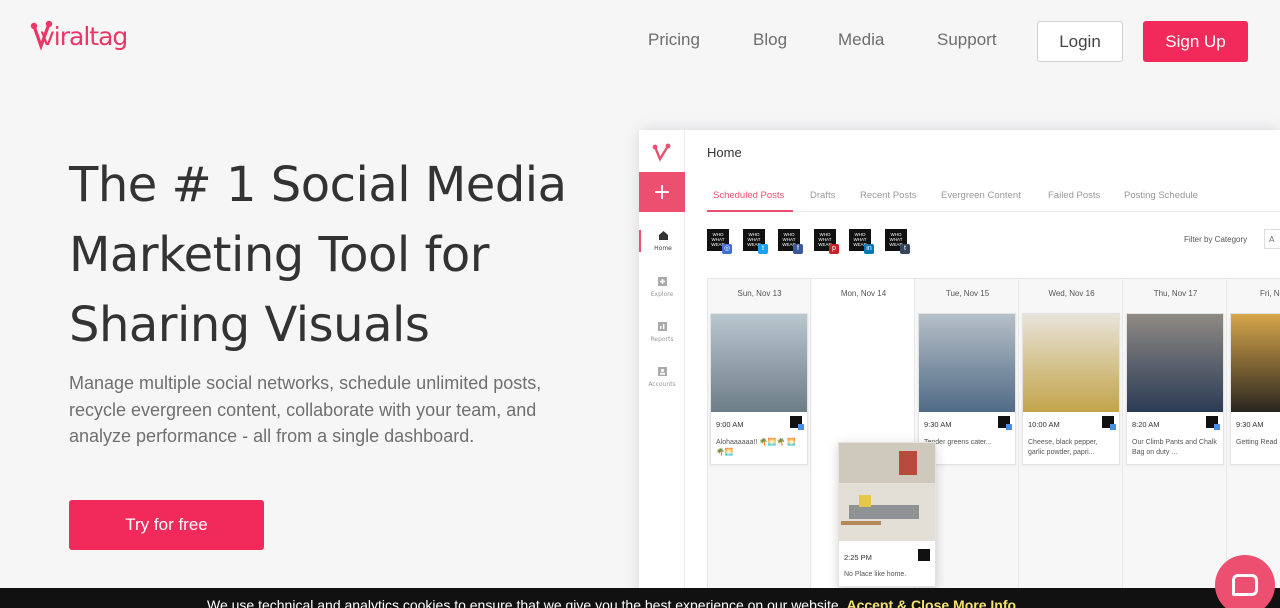 The image size is (1280, 608). I want to click on post-time: 9:00 AM, so click(730, 424).